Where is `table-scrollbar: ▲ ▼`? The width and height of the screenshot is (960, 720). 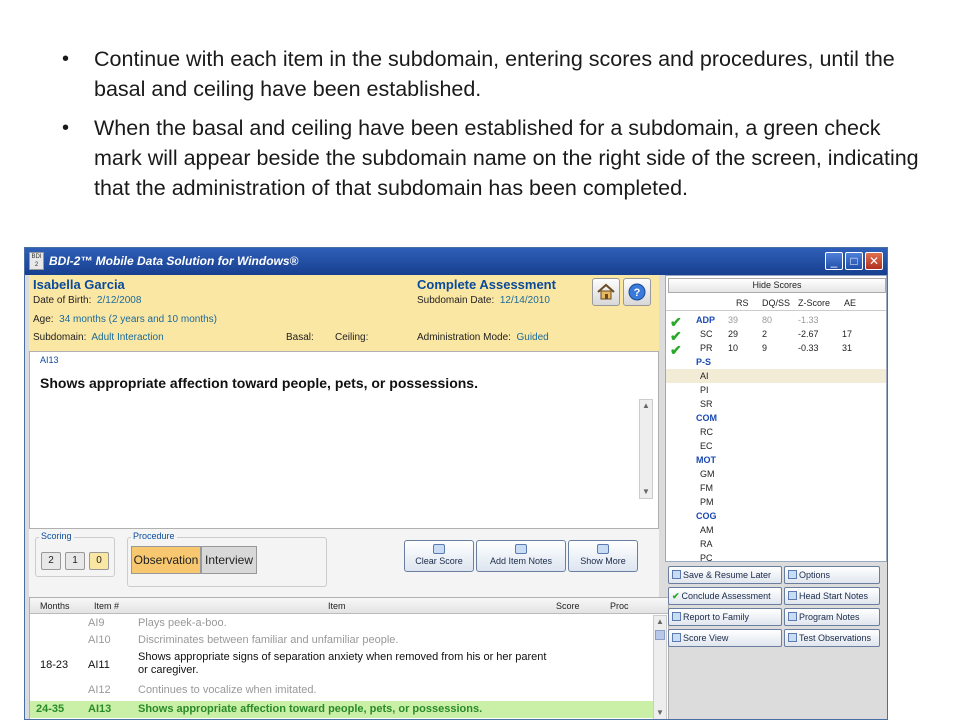 table-scrollbar: ▲ ▼ is located at coordinates (660, 667).